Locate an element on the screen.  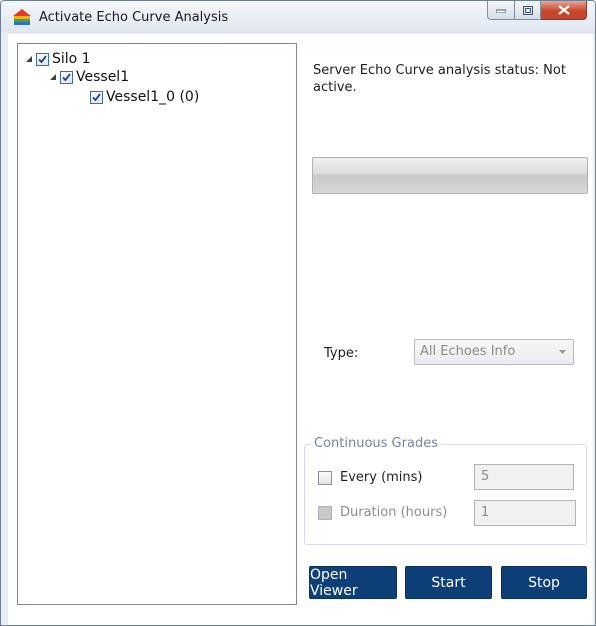
every-input: 5 is located at coordinates (524, 477).